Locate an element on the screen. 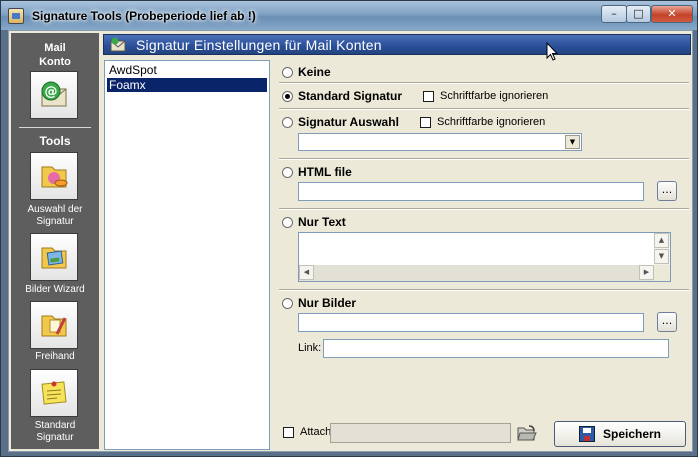 Image resolution: width=698 pixels, height=457 pixels. scrollbar-corner is located at coordinates (662, 273).